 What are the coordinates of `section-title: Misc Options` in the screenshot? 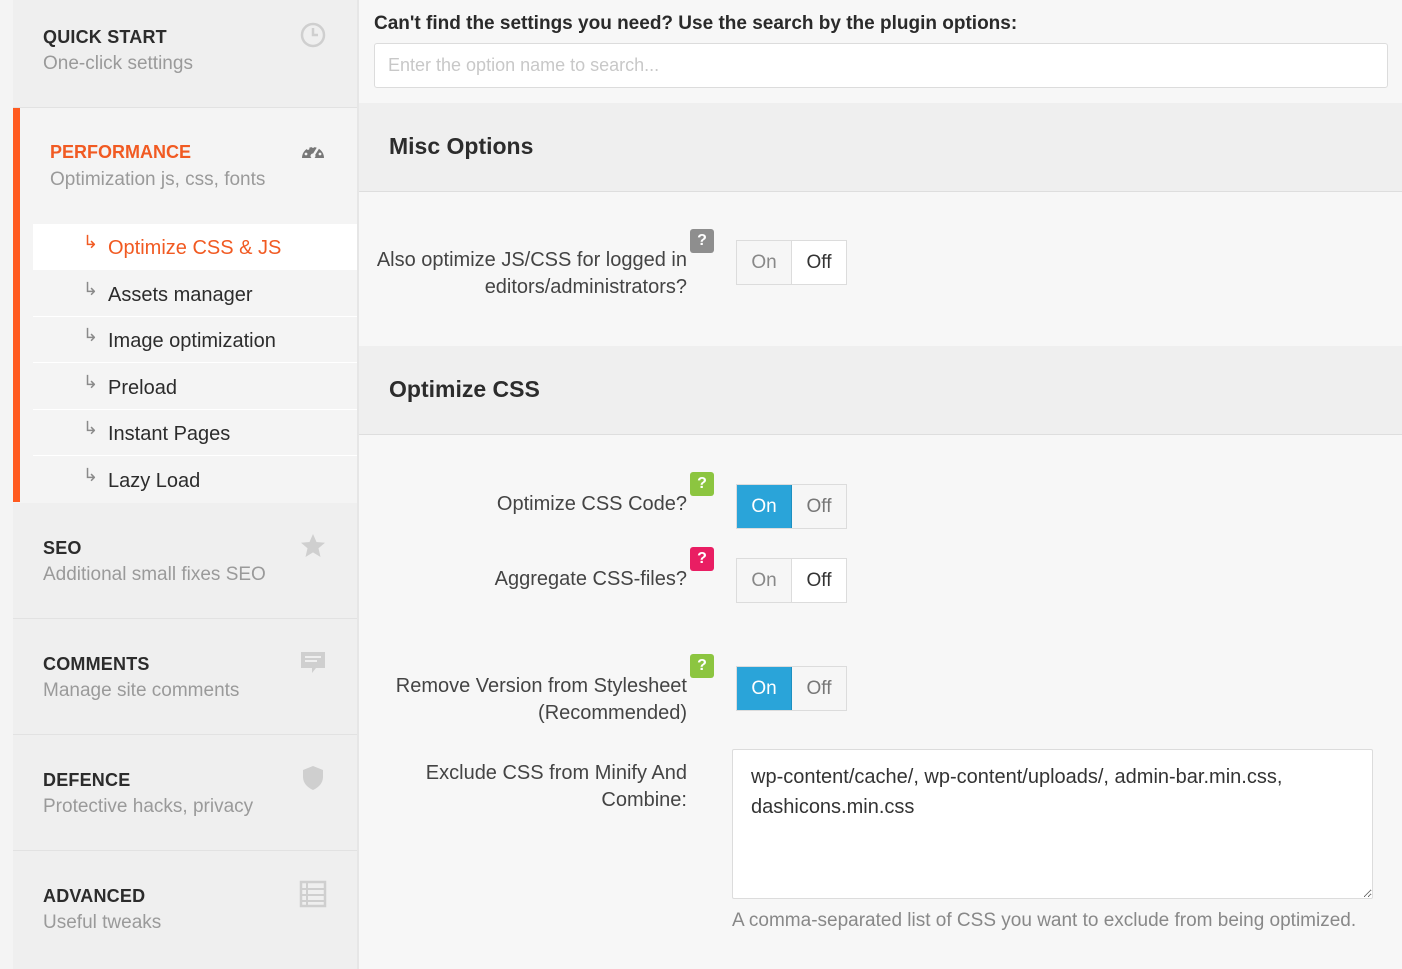 It's located at (461, 146).